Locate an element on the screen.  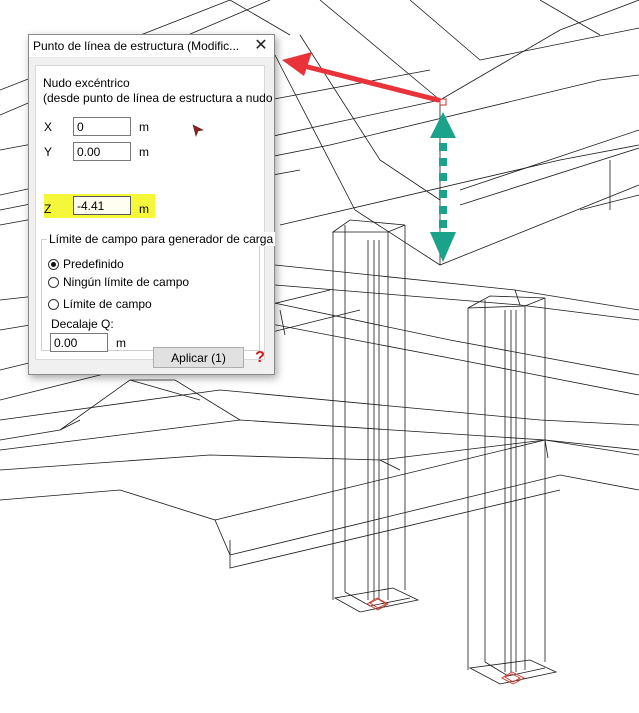
radio-field-limit-label: Límite de campo is located at coordinates (107, 304).